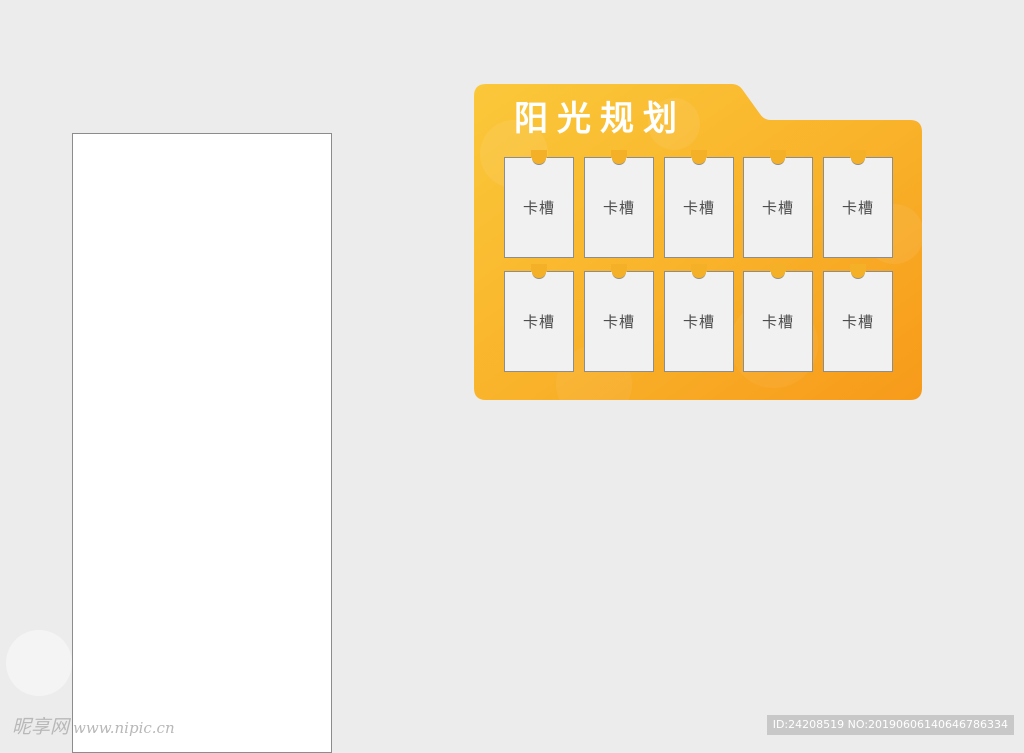  I want to click on watermark-site: www.nipic.cn, so click(124, 728).